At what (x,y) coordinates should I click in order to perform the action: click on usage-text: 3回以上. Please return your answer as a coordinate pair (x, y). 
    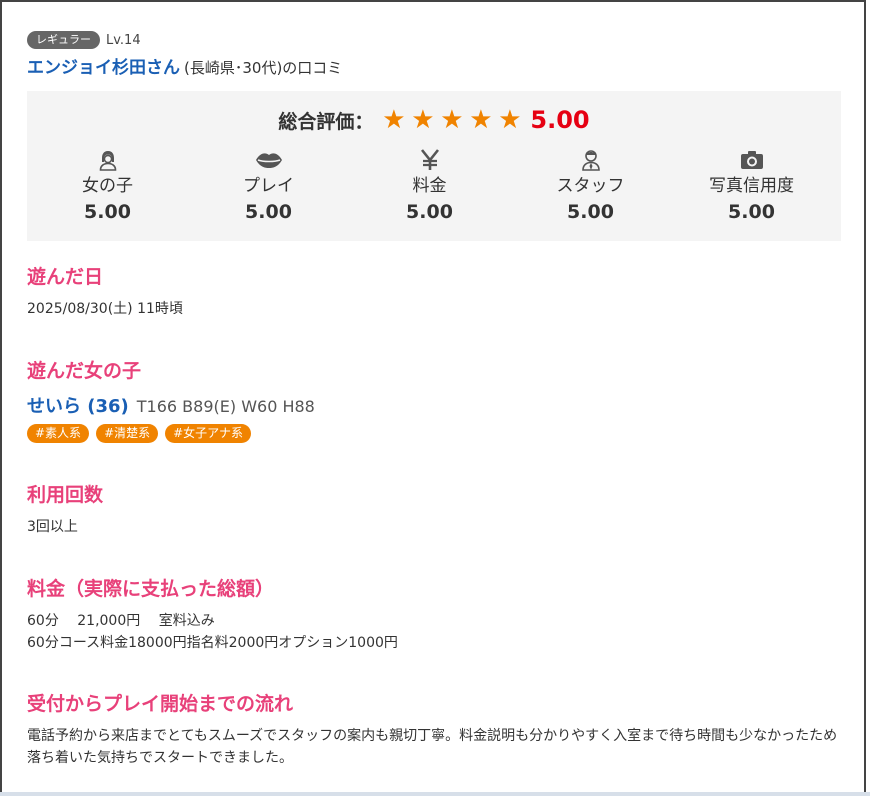
    Looking at the image, I should click on (52, 527).